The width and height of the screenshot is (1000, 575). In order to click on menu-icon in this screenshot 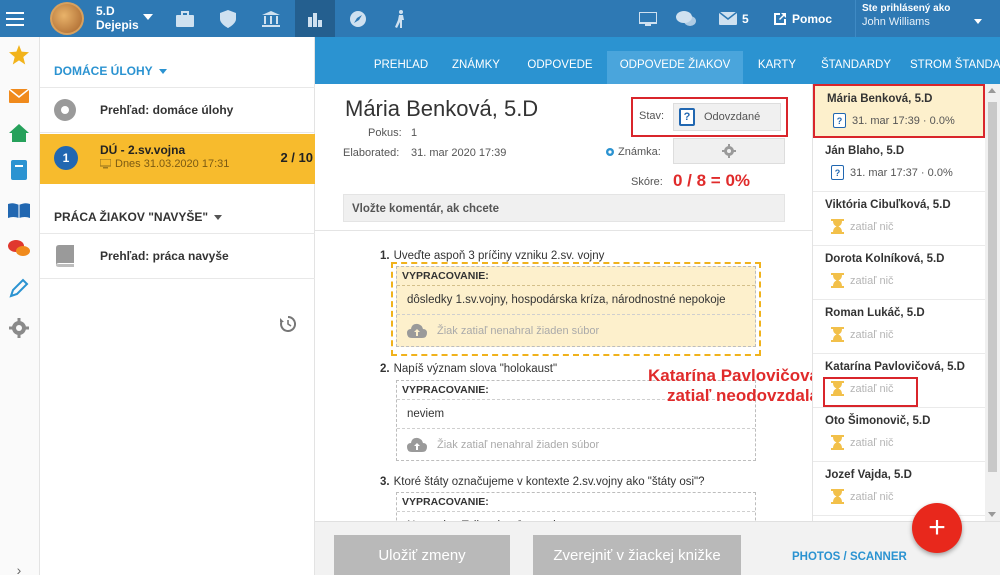, I will do `click(15, 18)`.